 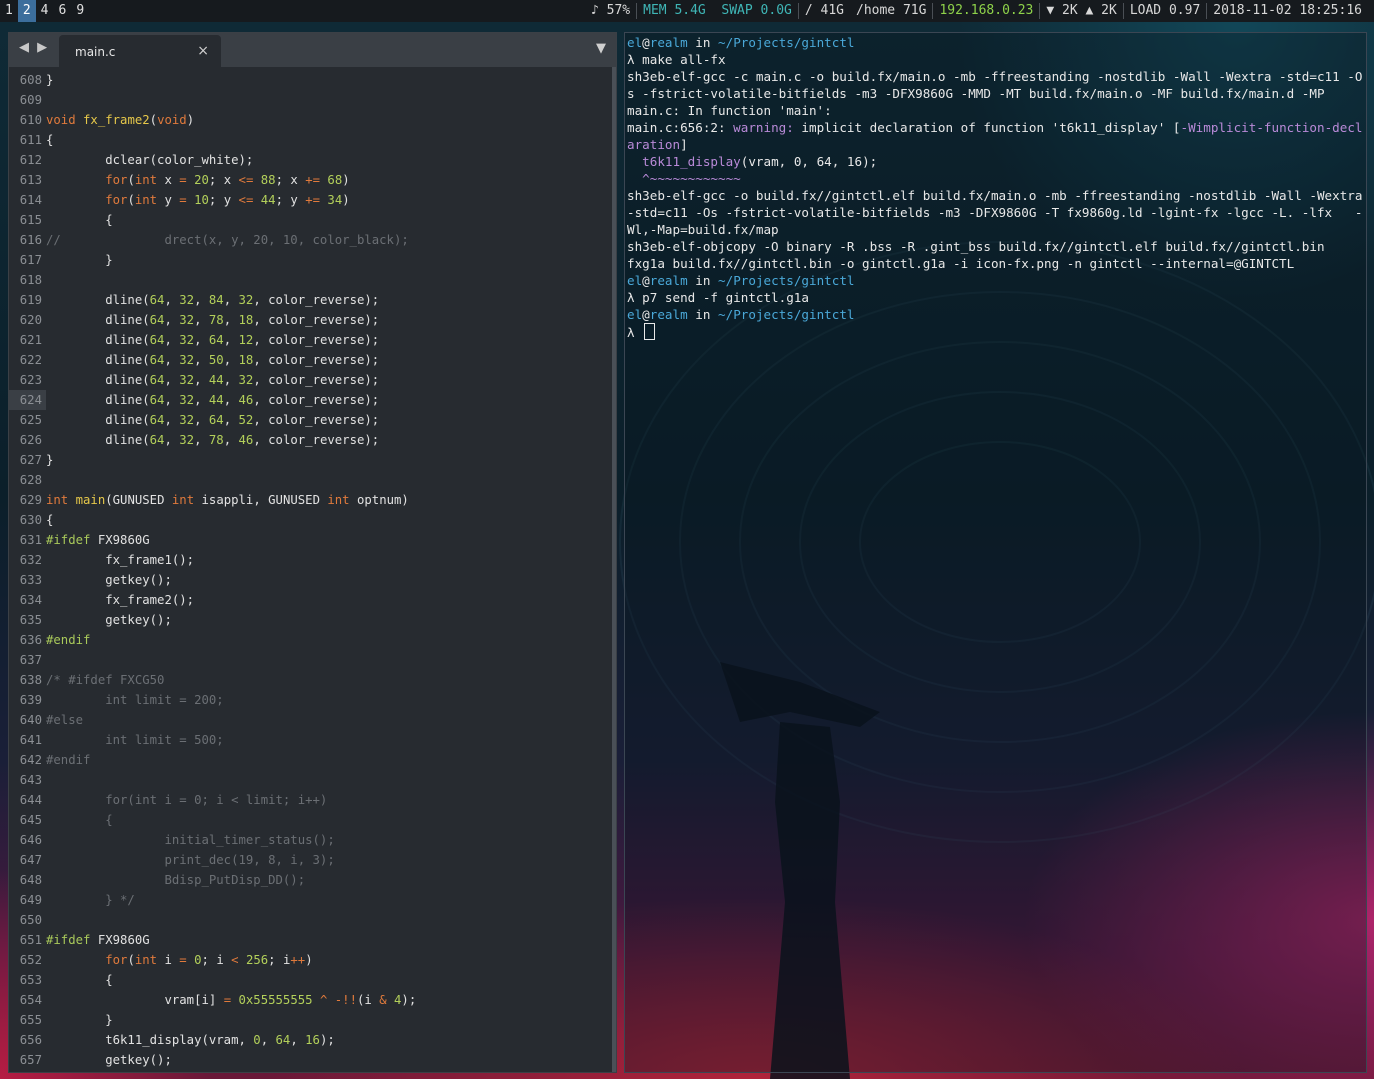 I want to click on editor-scrollbar, so click(x=614, y=569).